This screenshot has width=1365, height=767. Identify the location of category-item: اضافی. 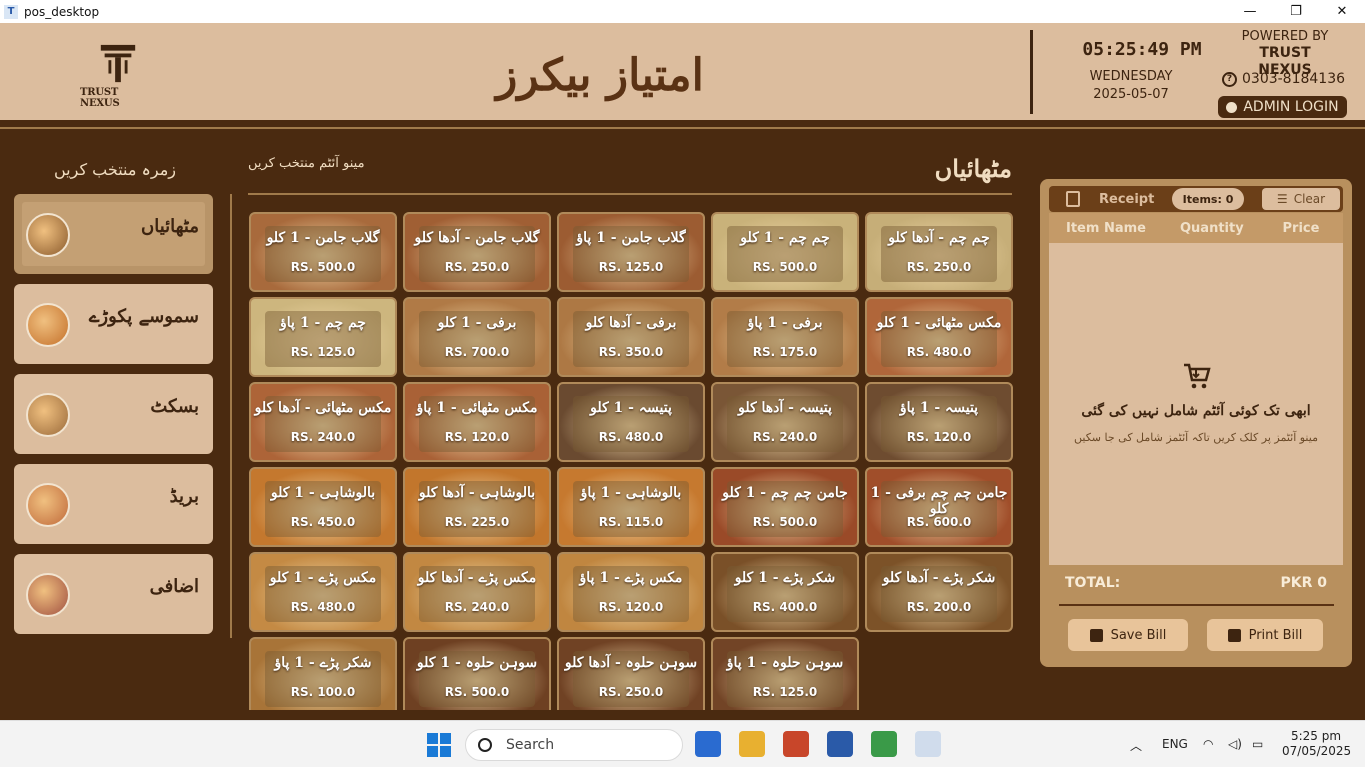
(113, 594).